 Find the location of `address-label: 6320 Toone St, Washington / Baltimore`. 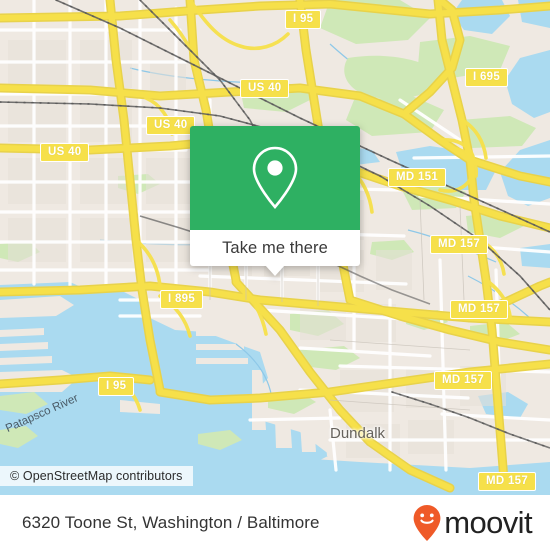

address-label: 6320 Toone St, Washington / Baltimore is located at coordinates (171, 522).